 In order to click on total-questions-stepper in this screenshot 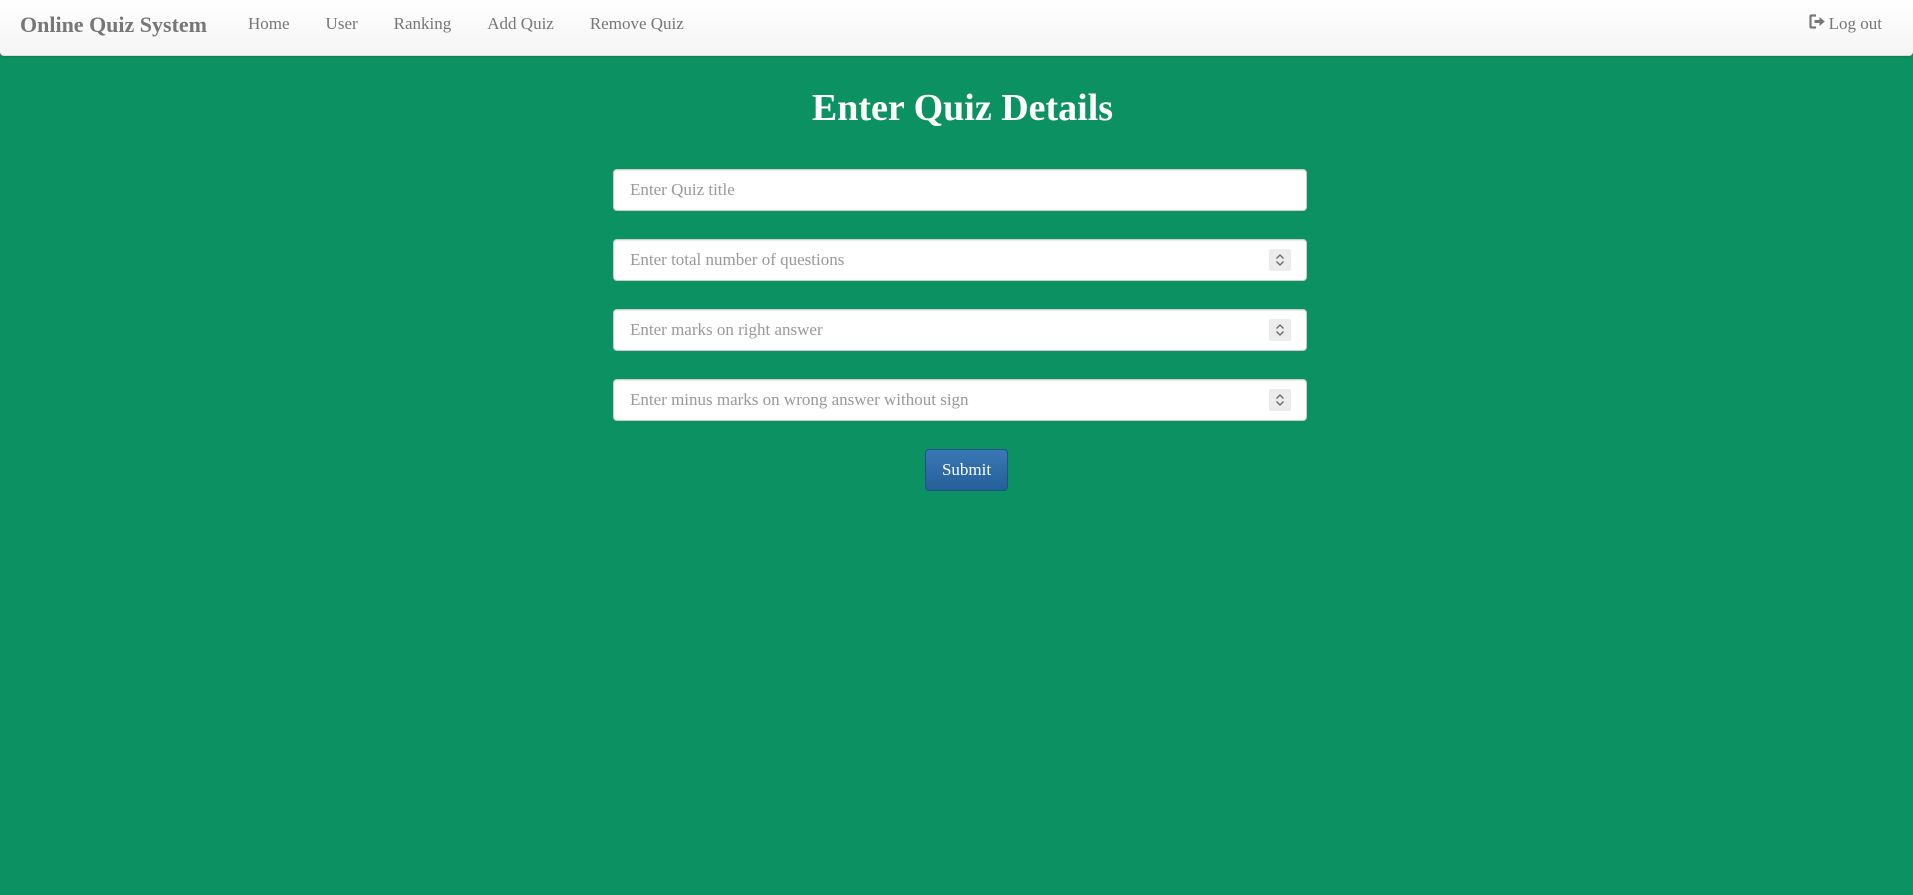, I will do `click(1280, 260)`.